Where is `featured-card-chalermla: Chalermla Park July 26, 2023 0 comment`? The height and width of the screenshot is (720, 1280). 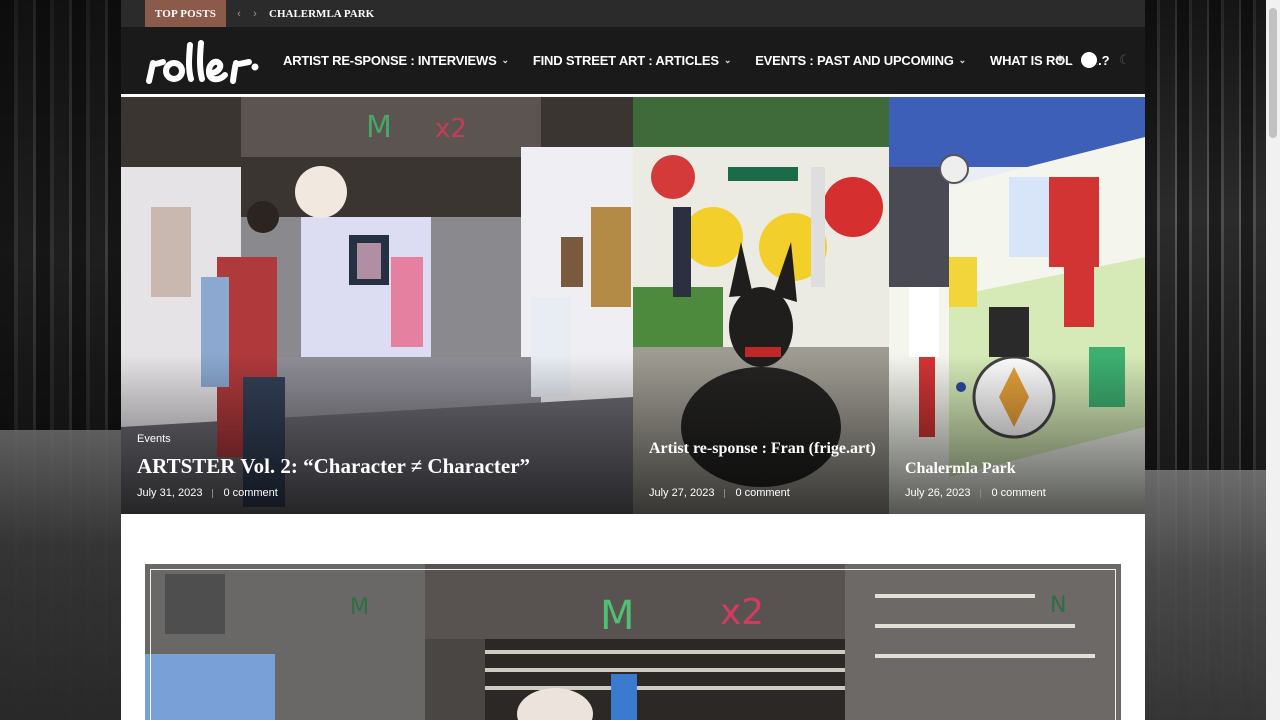 featured-card-chalermla: Chalermla Park July 26, 2023 0 comment is located at coordinates (1017, 305).